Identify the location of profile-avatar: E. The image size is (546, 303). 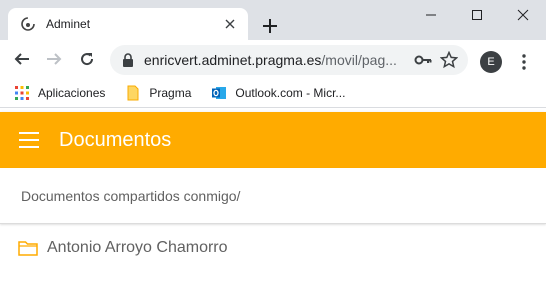
(491, 62).